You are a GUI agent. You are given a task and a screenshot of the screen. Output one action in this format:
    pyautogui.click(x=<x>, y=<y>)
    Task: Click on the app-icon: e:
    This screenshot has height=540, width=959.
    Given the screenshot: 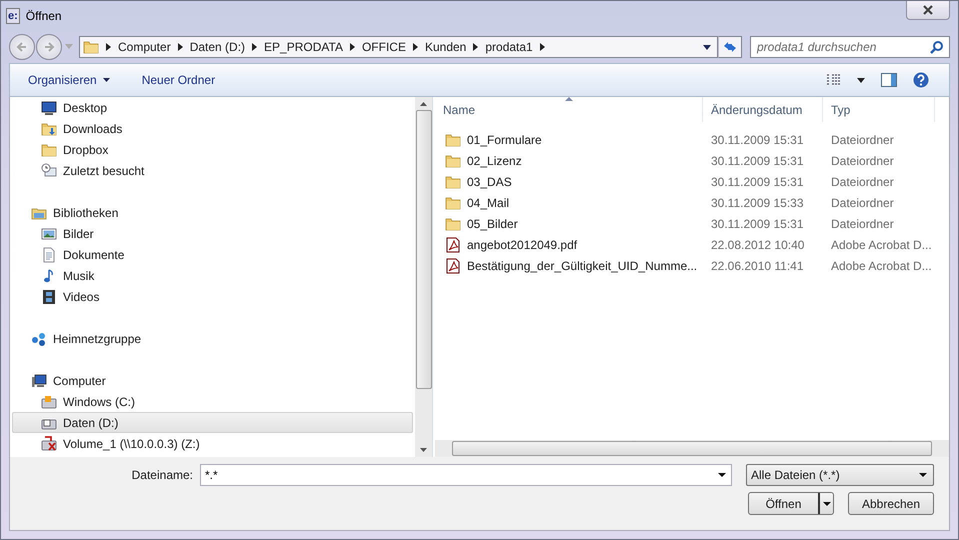 What is the action you would take?
    pyautogui.click(x=13, y=16)
    